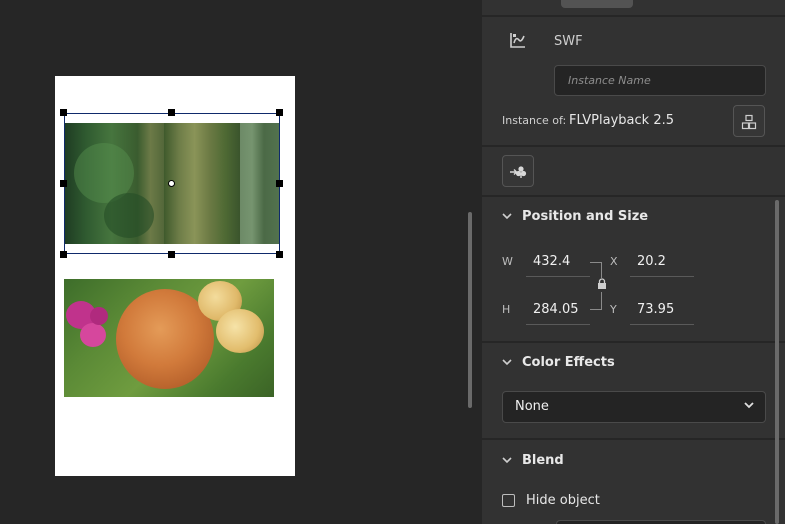 This screenshot has width=785, height=524. I want to click on color-effect-selected: None, so click(532, 406).